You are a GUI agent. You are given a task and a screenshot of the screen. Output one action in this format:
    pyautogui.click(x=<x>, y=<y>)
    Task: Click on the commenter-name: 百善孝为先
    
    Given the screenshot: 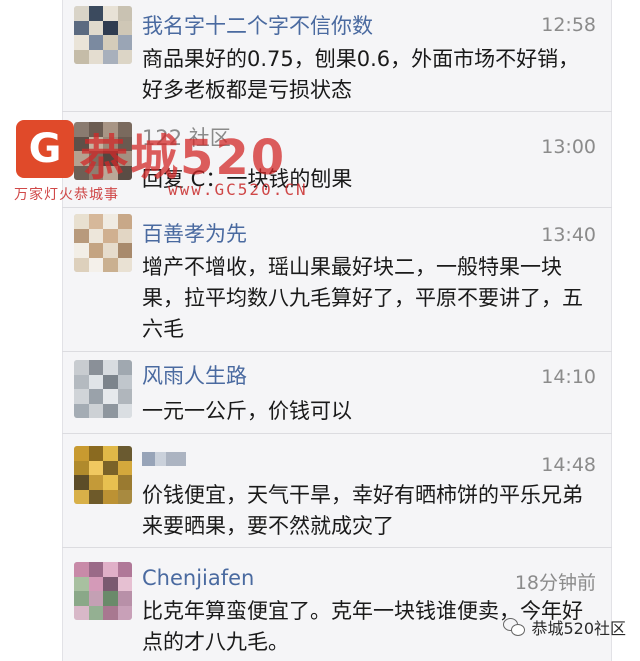 What is the action you would take?
    pyautogui.click(x=194, y=233)
    